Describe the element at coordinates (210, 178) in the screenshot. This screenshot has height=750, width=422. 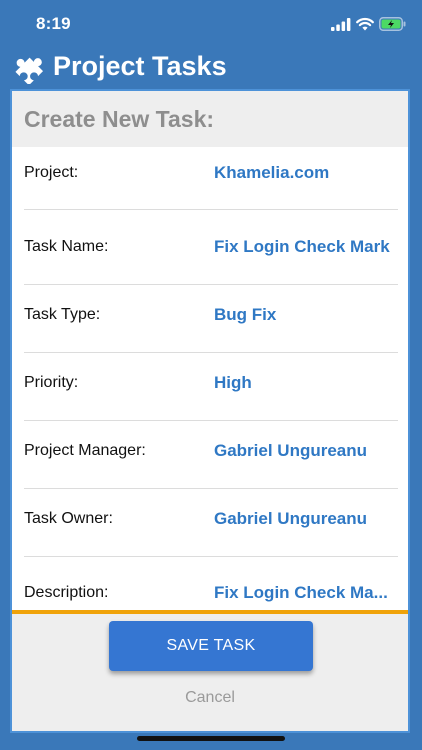
I see `form-row-project: Project: Khamelia.com` at that location.